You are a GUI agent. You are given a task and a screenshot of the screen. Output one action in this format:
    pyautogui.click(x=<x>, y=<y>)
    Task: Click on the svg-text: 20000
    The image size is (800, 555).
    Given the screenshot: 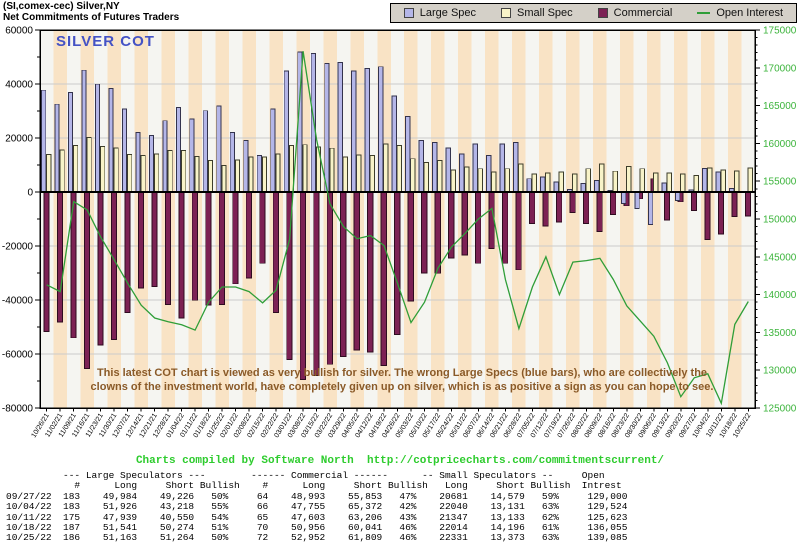 What is the action you would take?
    pyautogui.click(x=19, y=139)
    